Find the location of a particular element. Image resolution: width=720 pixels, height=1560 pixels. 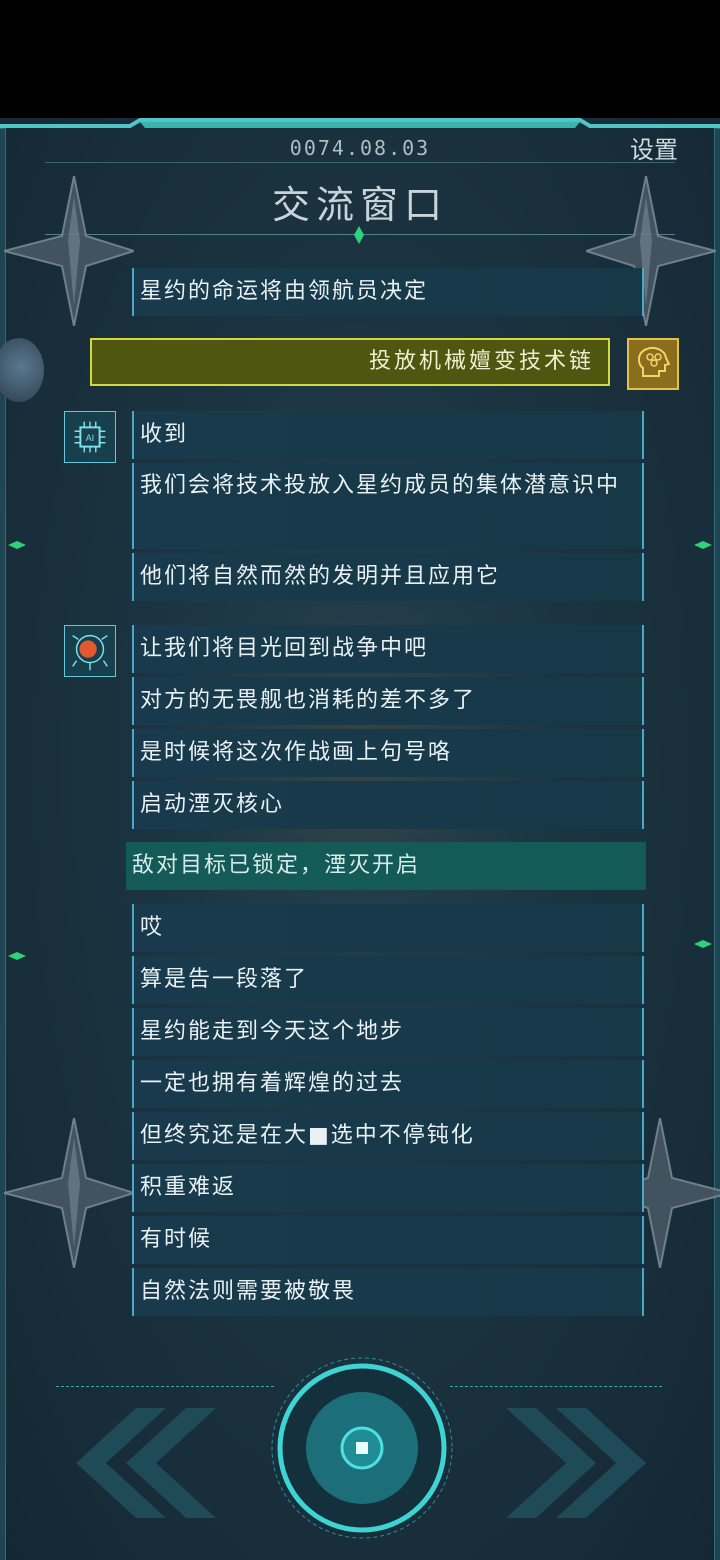

dialog-message: 但终究还是在大■选中不停钝化 is located at coordinates (388, 1136).